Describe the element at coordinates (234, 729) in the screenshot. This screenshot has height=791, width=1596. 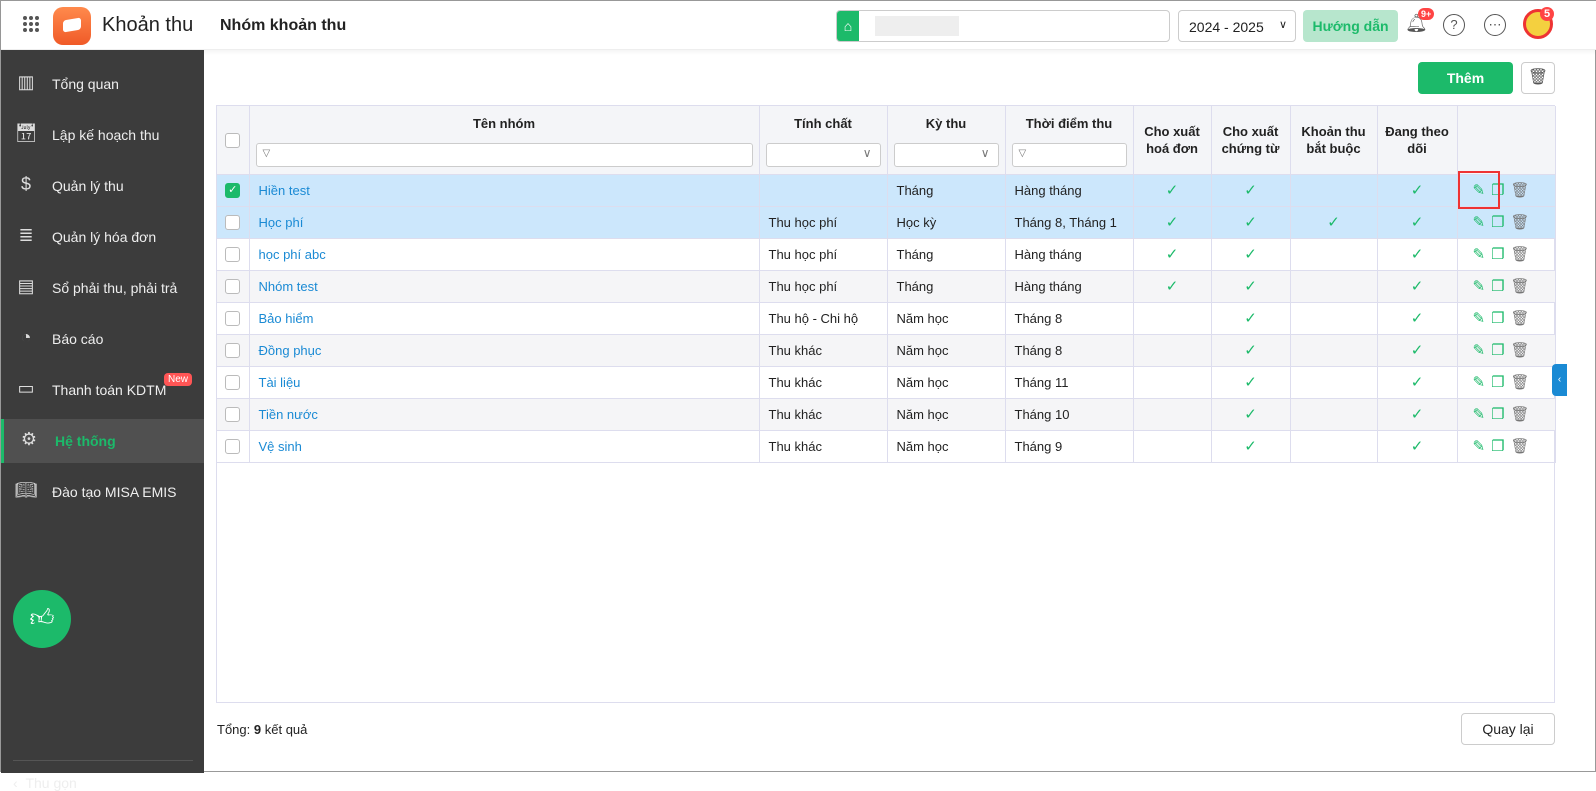
I see `total-prefix: Tổng:` at that location.